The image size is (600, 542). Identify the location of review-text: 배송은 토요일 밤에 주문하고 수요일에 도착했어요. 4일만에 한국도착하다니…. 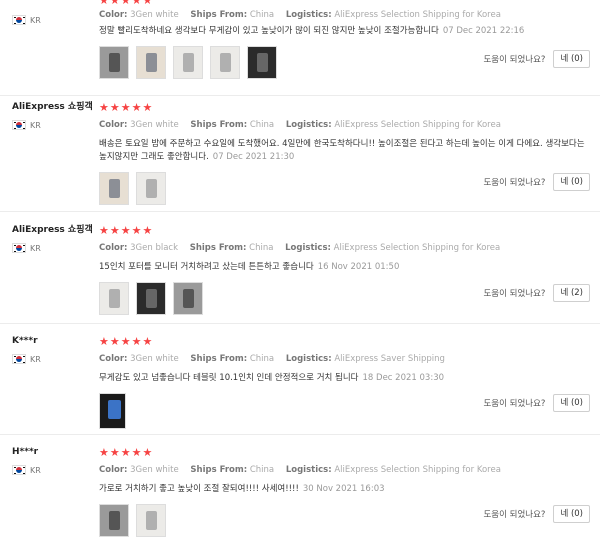
(342, 150).